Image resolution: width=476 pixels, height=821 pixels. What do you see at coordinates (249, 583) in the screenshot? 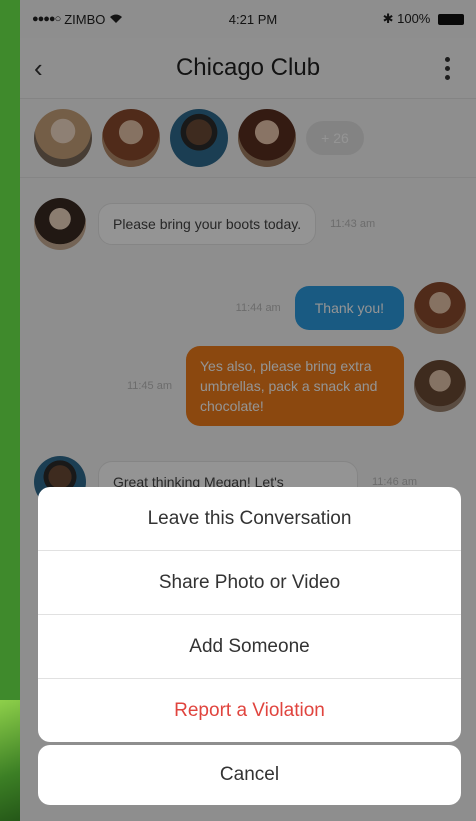
I see `share-photo-video-button: Share Photo or Video` at bounding box center [249, 583].